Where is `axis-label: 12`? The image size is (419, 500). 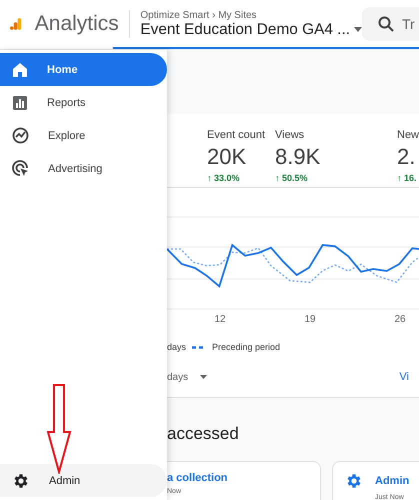 axis-label: 12 is located at coordinates (220, 319).